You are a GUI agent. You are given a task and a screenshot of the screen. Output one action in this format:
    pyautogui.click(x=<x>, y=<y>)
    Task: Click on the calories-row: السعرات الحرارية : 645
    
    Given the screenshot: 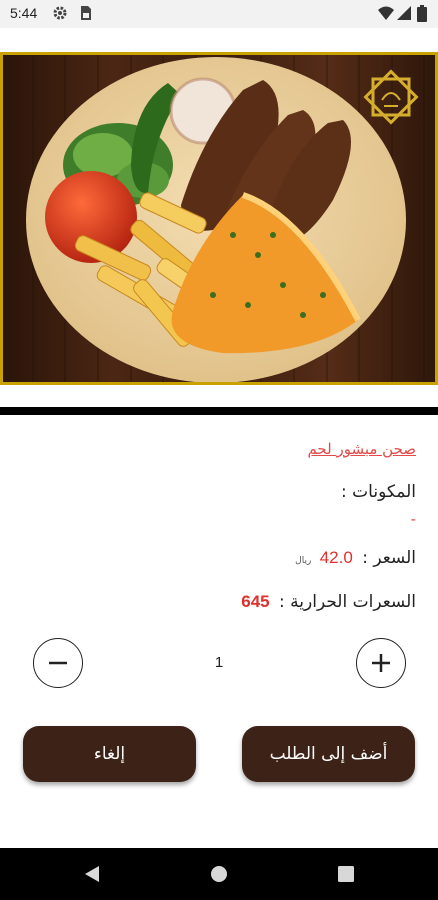 What is the action you would take?
    pyautogui.click(x=328, y=602)
    